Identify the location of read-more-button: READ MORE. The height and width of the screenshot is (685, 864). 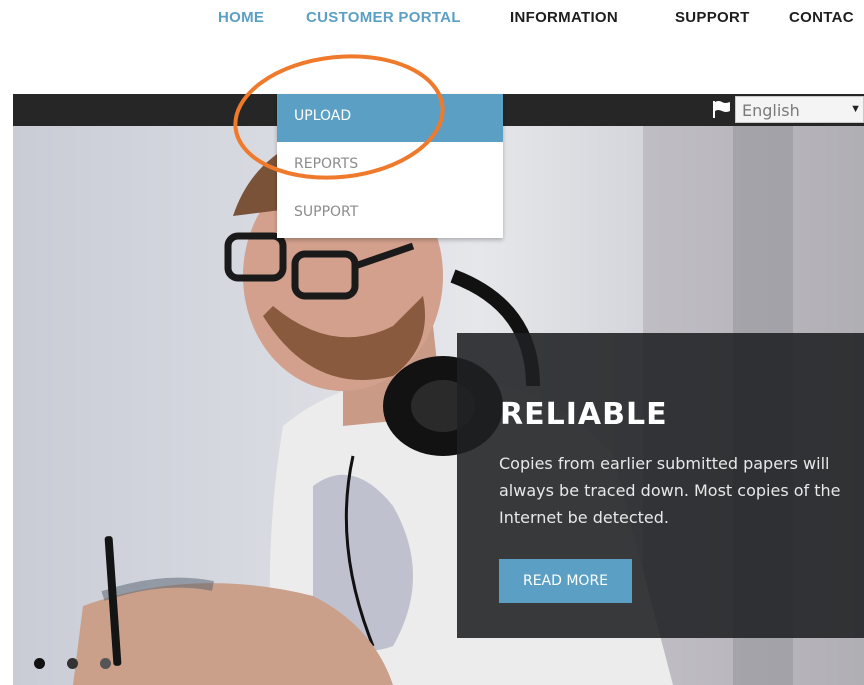
(565, 581).